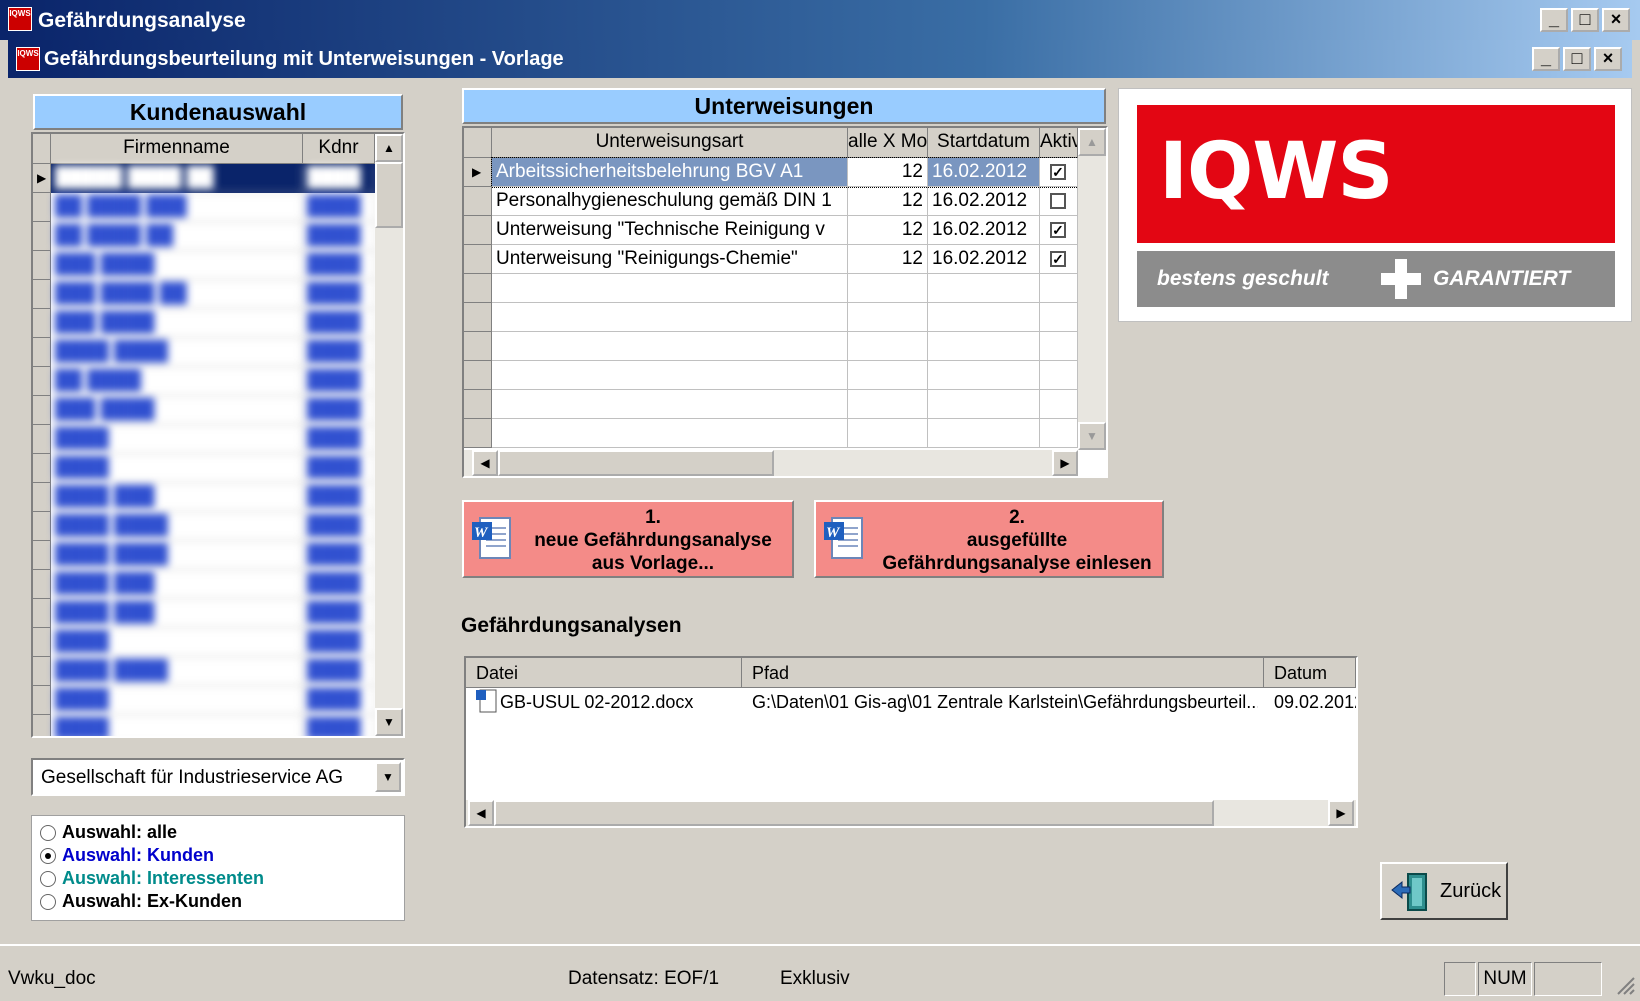  I want to click on analysen-scrollbar-thumb, so click(854, 813).